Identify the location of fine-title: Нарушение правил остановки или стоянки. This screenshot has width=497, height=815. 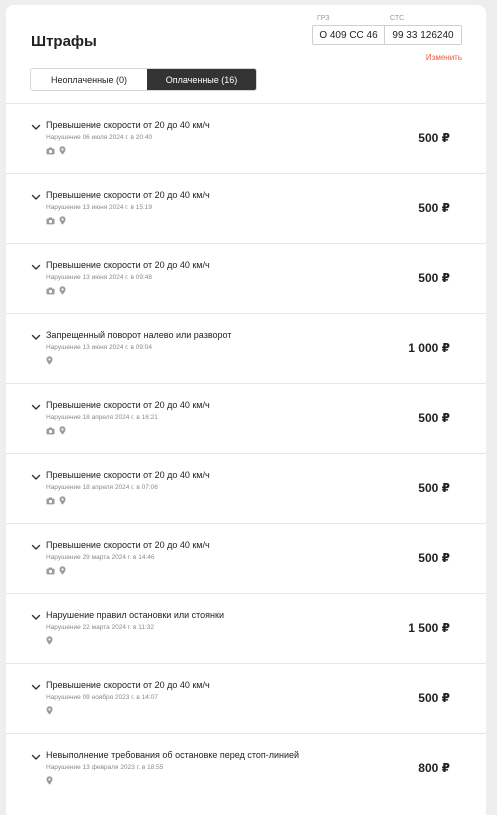
(135, 615).